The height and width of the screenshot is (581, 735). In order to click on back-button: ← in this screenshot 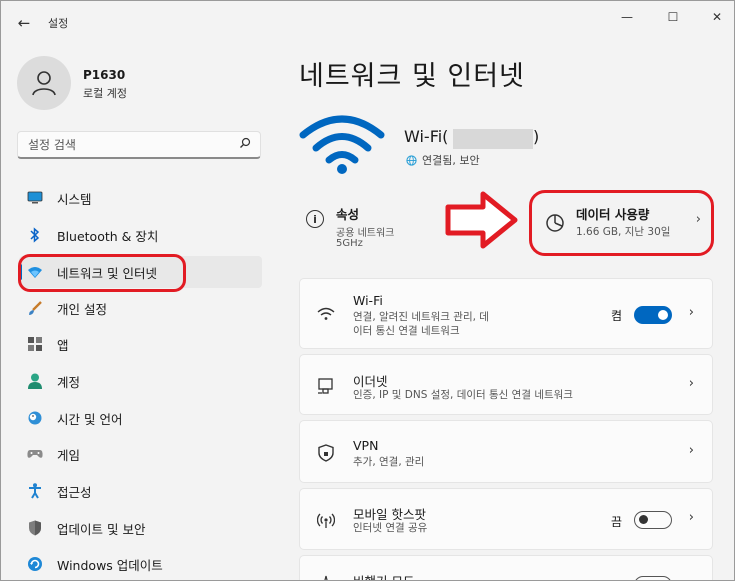, I will do `click(24, 23)`.